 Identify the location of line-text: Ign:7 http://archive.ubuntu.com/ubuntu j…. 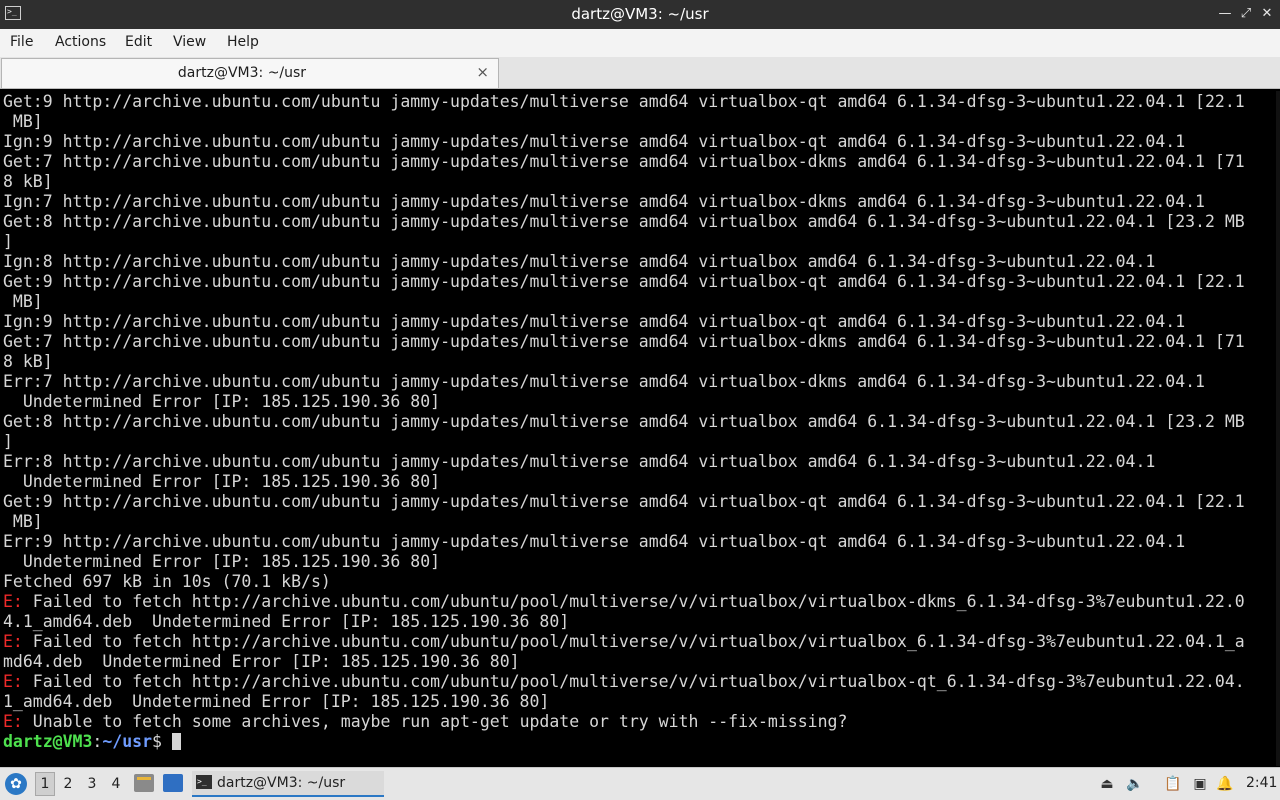
(604, 201).